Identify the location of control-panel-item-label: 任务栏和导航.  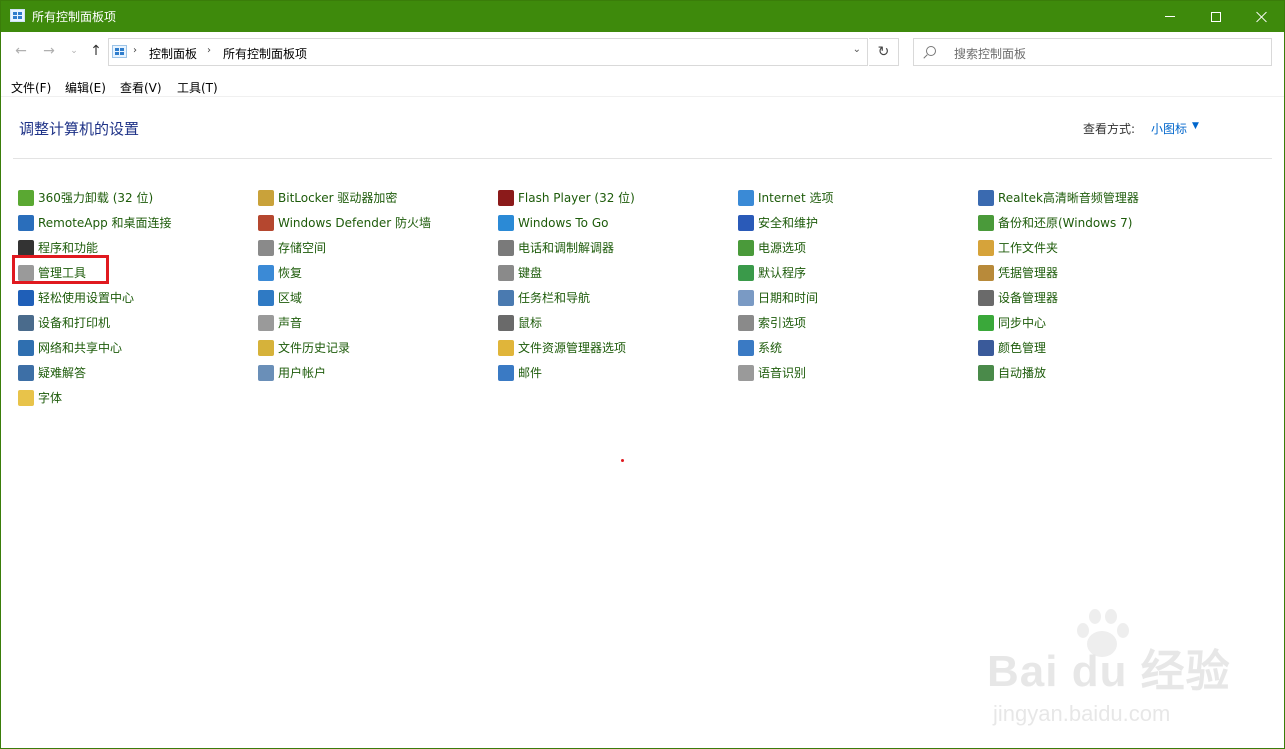
(554, 297).